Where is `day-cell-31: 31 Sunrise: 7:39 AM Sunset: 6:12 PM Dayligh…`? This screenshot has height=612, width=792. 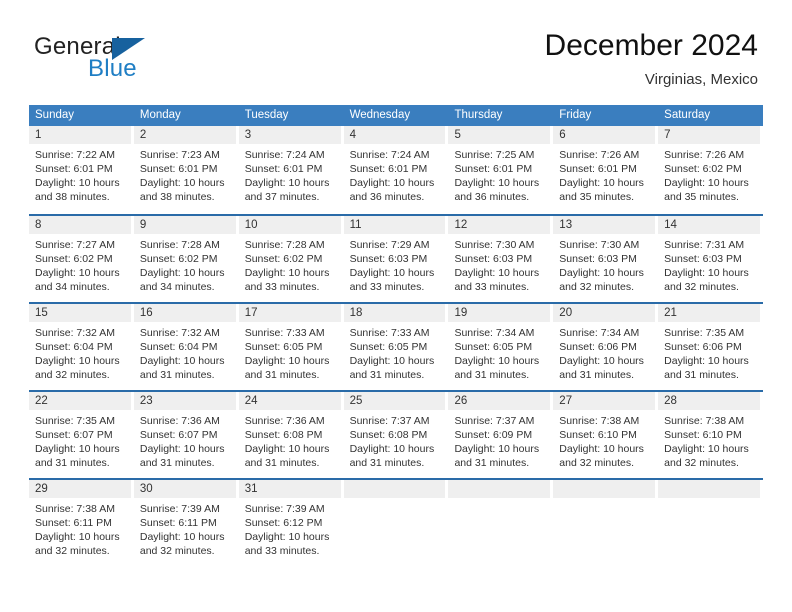
day-cell-31: 31 Sunrise: 7:39 AM Sunset: 6:12 PM Dayligh… is located at coordinates (291, 523).